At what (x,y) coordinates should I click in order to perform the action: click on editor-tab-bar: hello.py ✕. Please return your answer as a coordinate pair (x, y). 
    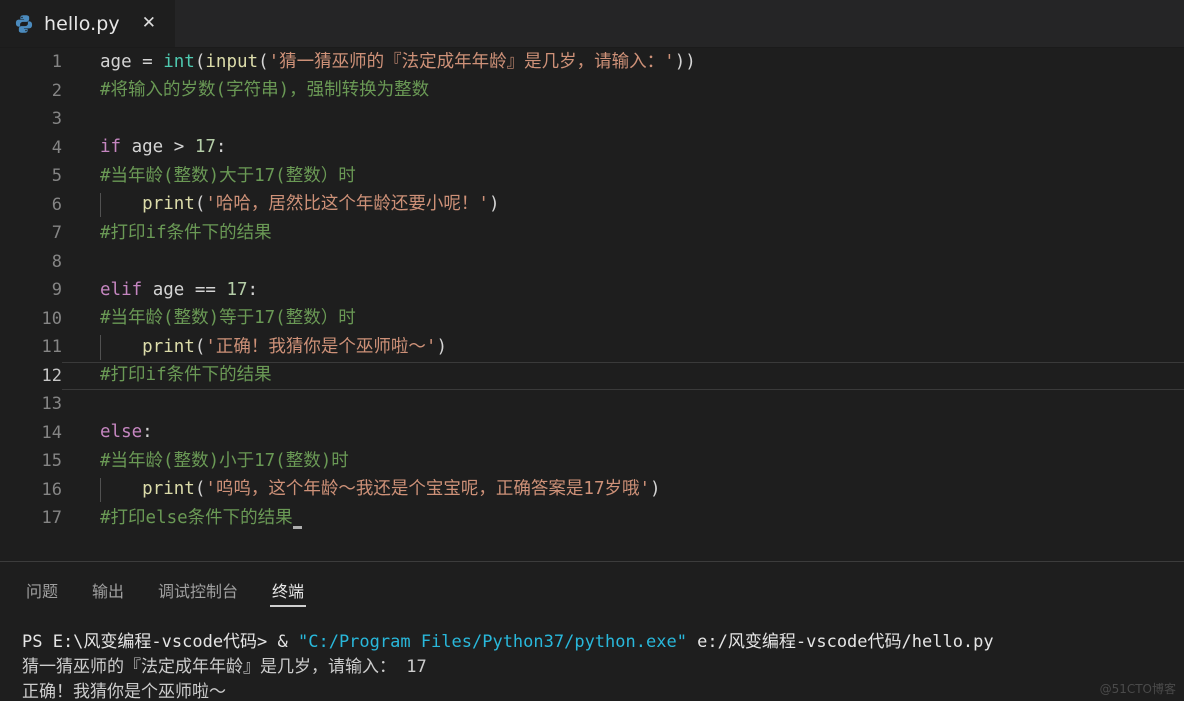
    Looking at the image, I should click on (592, 24).